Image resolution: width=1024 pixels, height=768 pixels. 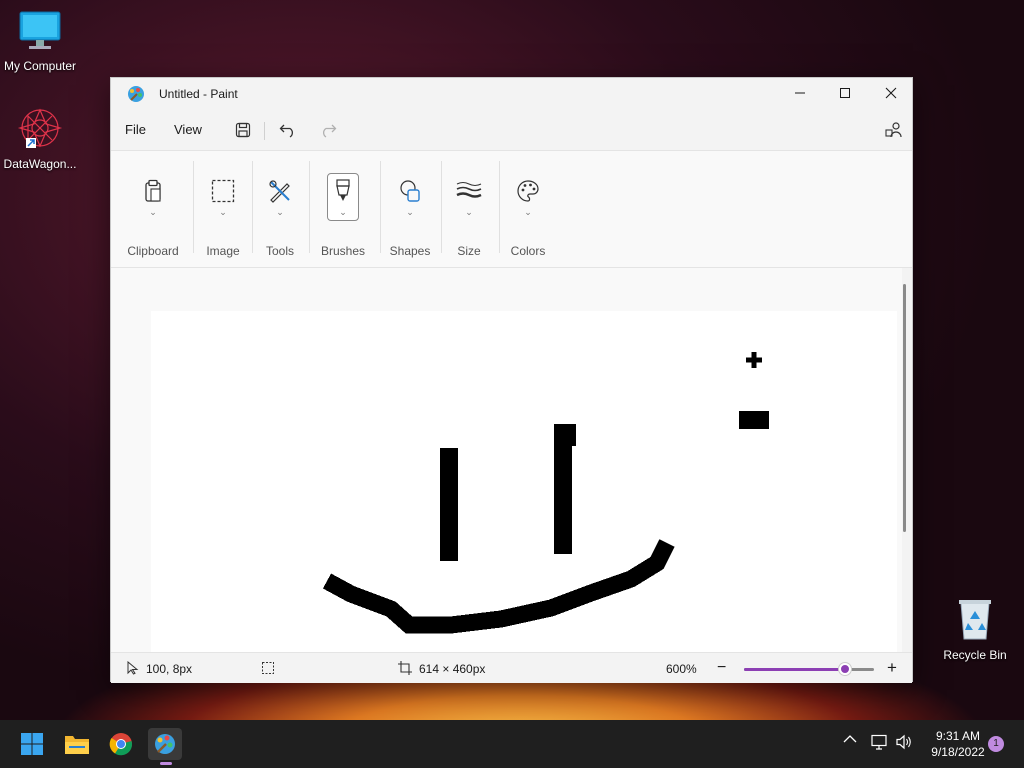 I want to click on brush-icon, so click(x=343, y=191).